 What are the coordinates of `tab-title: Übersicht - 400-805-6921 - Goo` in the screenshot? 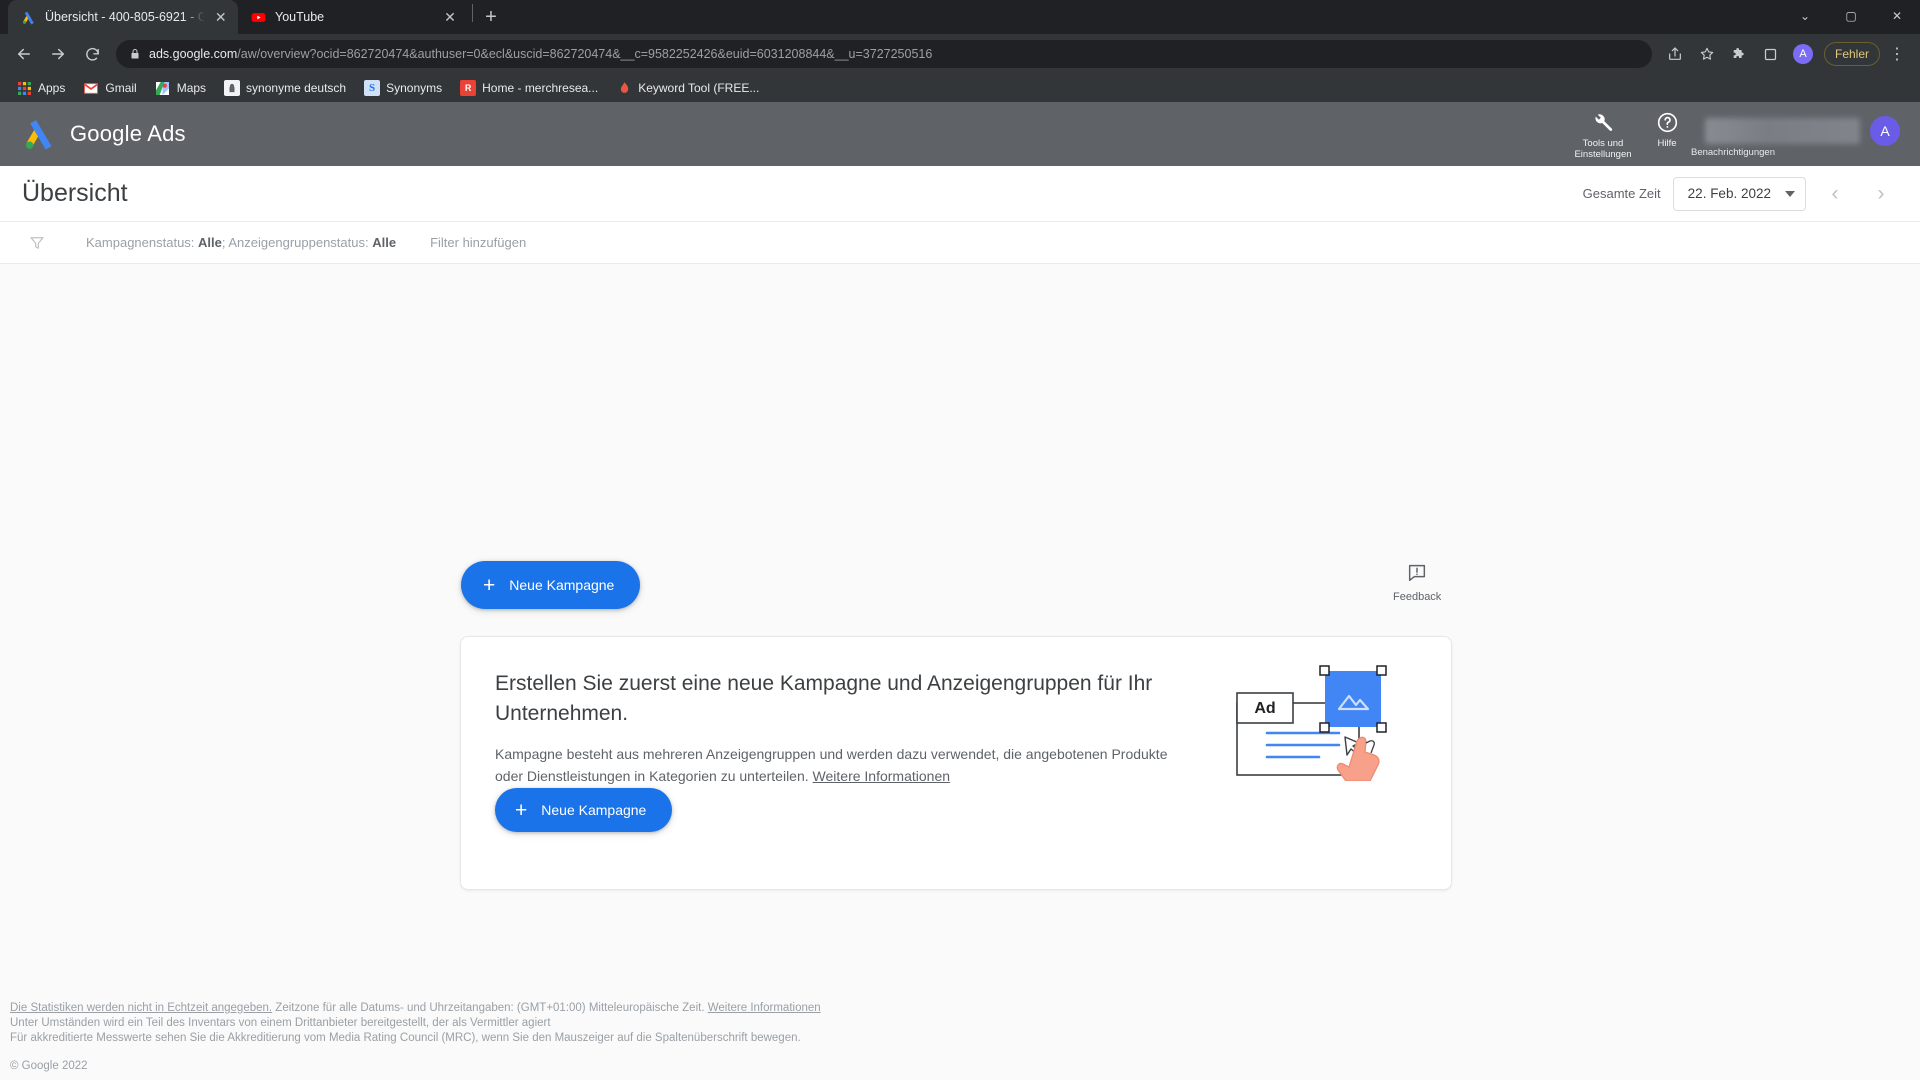 It's located at (125, 17).